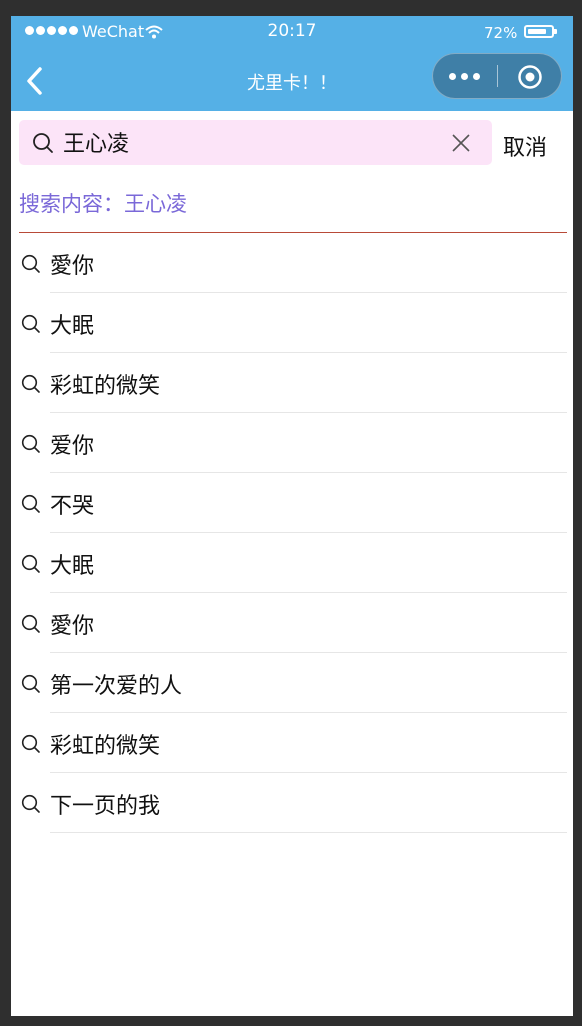  Describe the element at coordinates (72, 446) in the screenshot. I see `result-text: 爱你` at that location.